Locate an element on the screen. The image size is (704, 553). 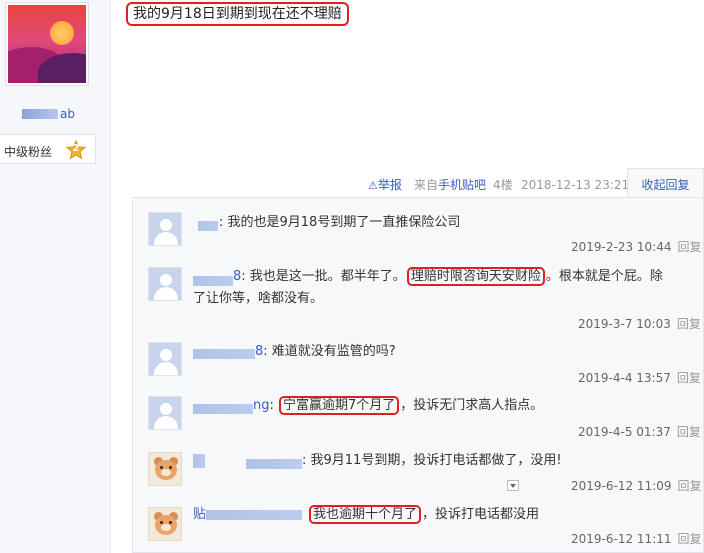
reply-meta: 2019-4-4 13:57 回复 is located at coordinates (639, 377).